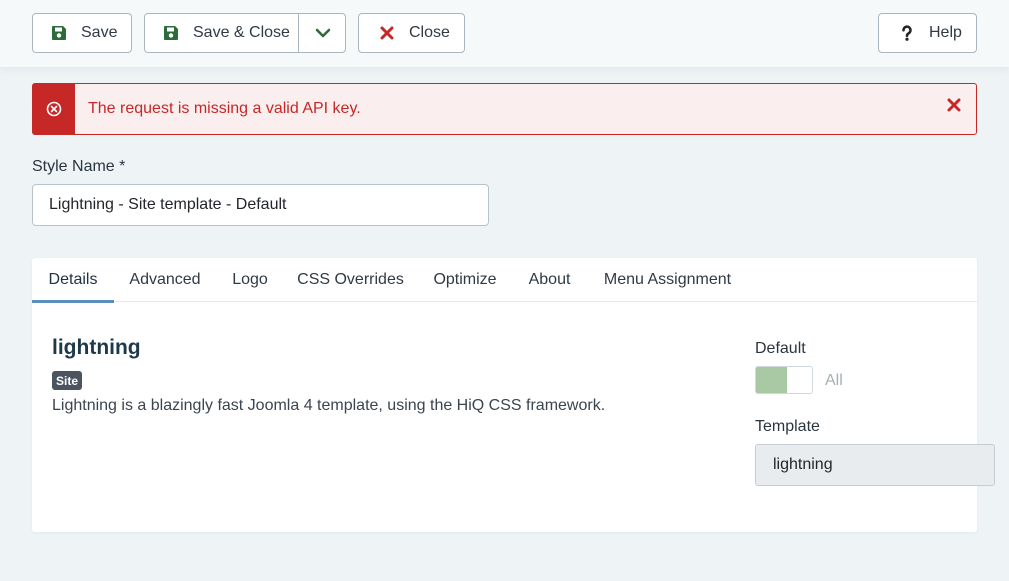 The width and height of the screenshot is (1009, 581). What do you see at coordinates (787, 426) in the screenshot?
I see `template-label: Template` at bounding box center [787, 426].